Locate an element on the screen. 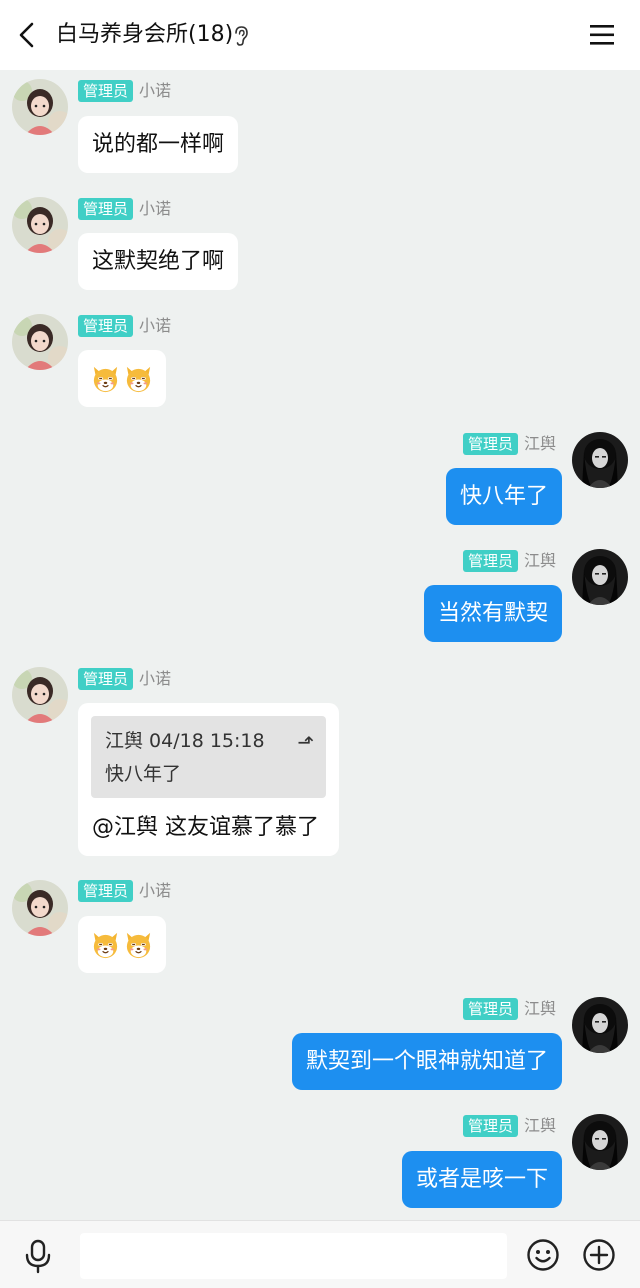 This screenshot has height=1288, width=640. top-bar: 白马养身会所(18) is located at coordinates (320, 35).